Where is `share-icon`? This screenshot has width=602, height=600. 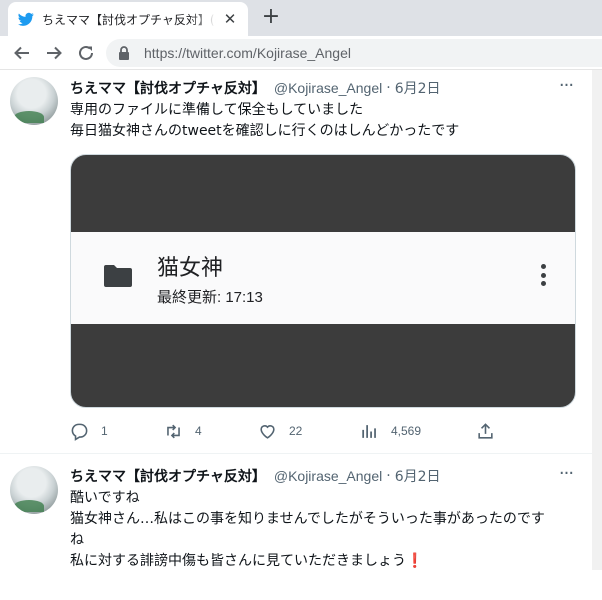
share-icon is located at coordinates (485, 430).